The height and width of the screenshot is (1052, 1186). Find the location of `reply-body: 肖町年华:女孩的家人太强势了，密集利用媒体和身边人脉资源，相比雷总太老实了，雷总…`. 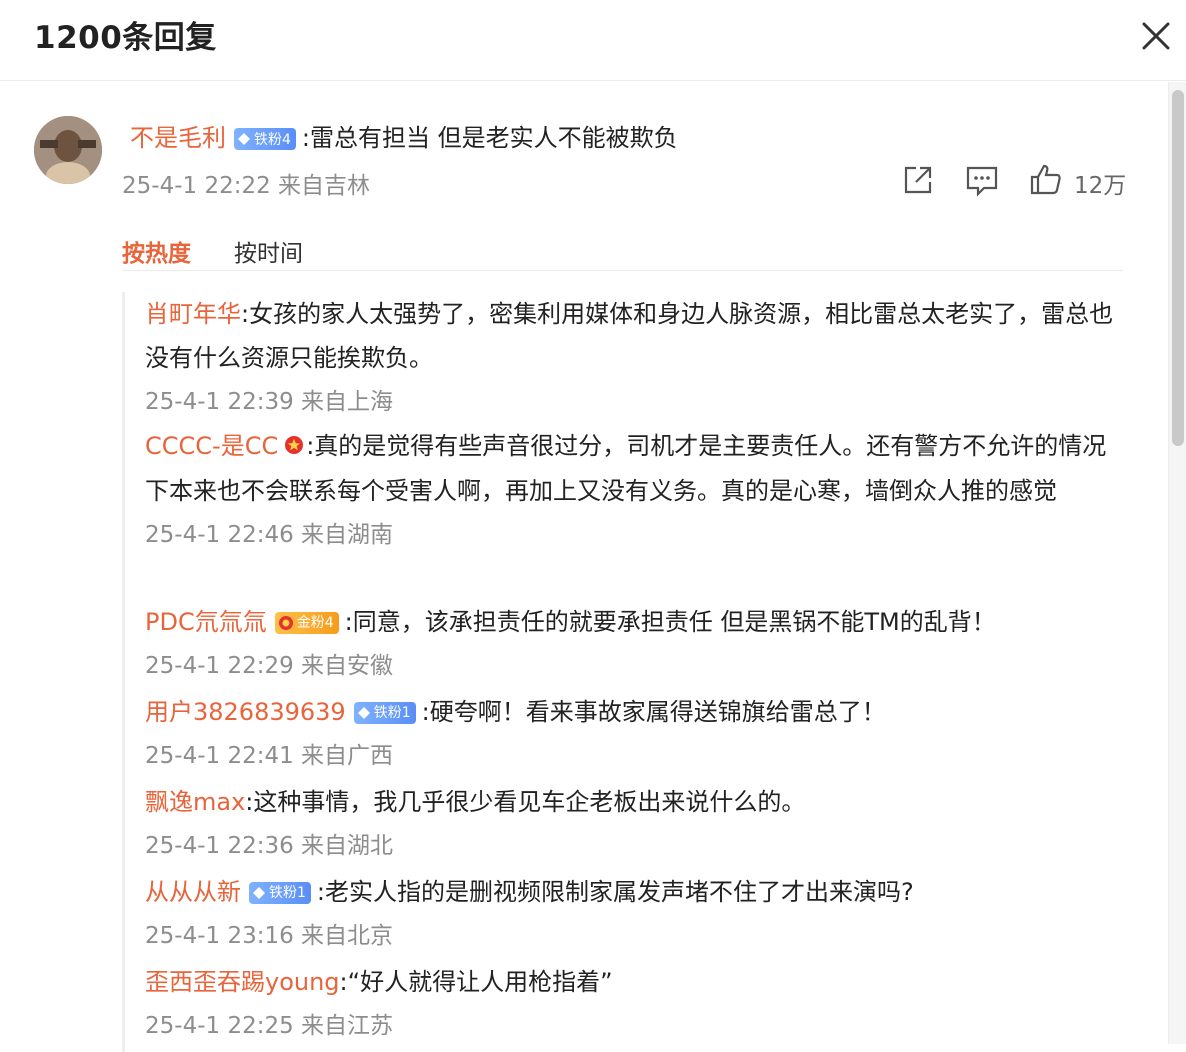

reply-body: 肖町年华:女孩的家人太强势了，密集利用媒体和身边人脉资源，相比雷总太老实了，雷总… is located at coordinates (637, 336).